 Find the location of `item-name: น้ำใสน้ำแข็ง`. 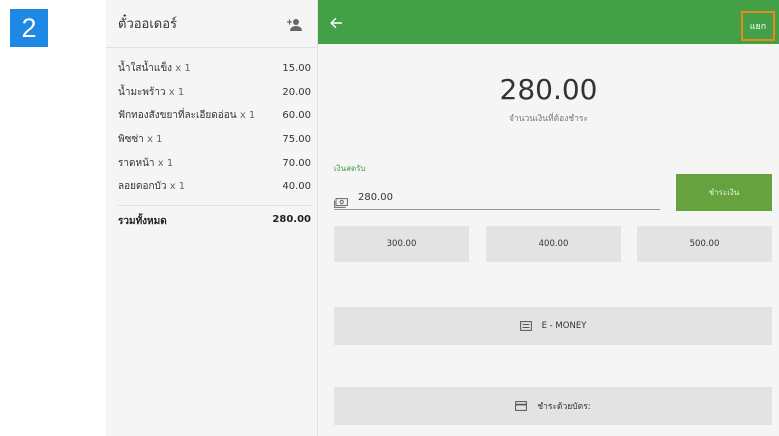

item-name: น้ำใสน้ำแข็ง is located at coordinates (145, 69).